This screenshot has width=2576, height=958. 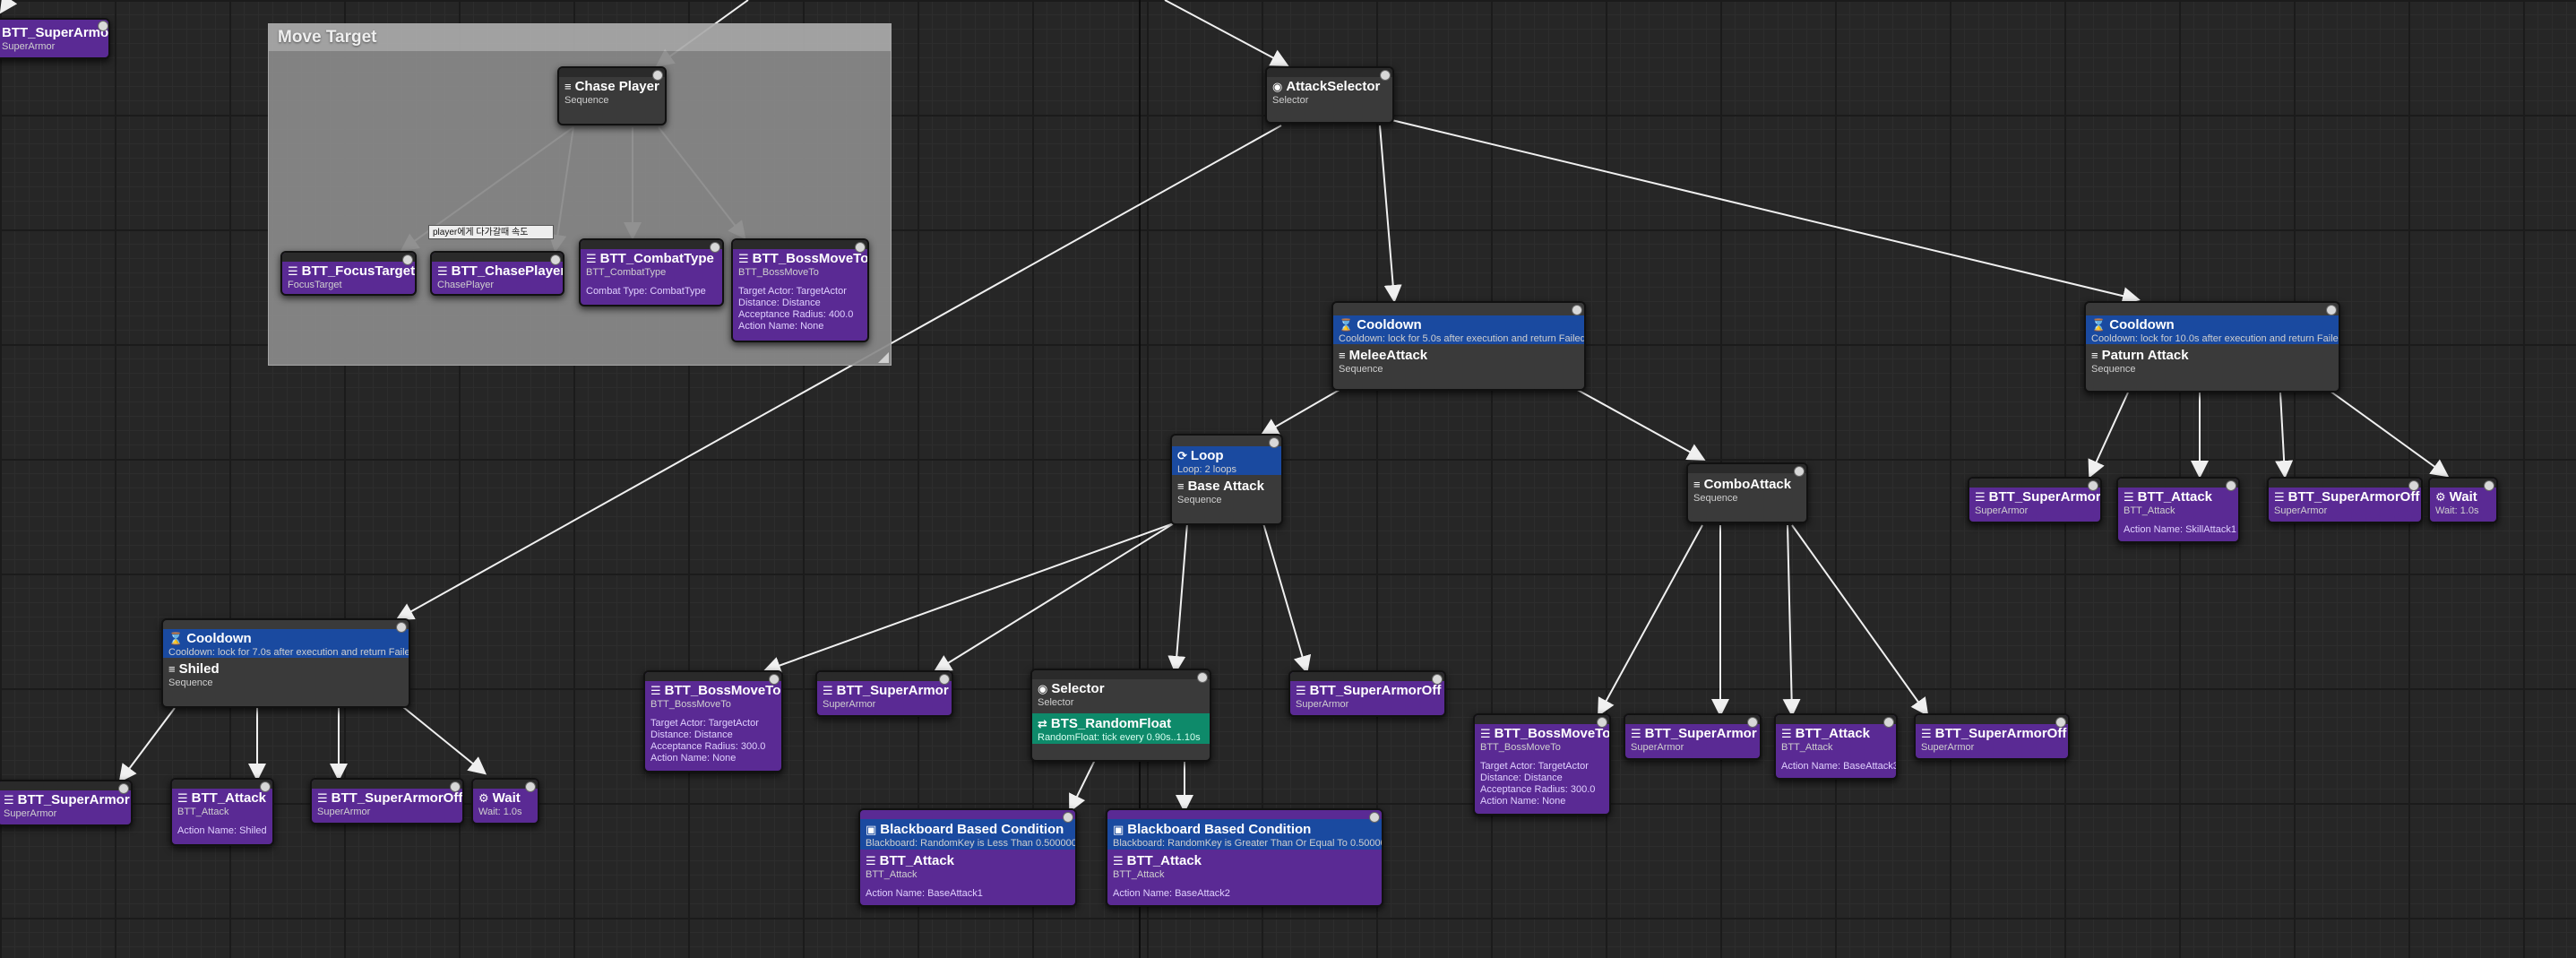 What do you see at coordinates (344, 812) in the screenshot?
I see `node-subtitle: SuperArmor` at bounding box center [344, 812].